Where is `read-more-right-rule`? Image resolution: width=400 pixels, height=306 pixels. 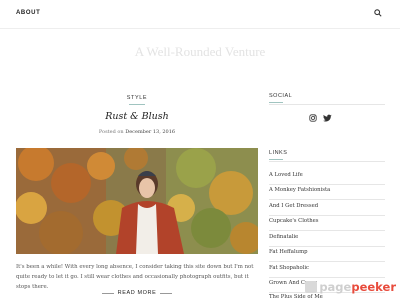
read-more-right-rule is located at coordinates (166, 293).